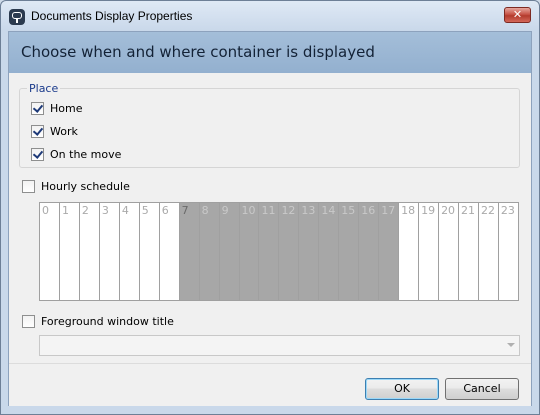  Describe the element at coordinates (429, 251) in the screenshot. I see `hour-cell-19: 19` at that location.